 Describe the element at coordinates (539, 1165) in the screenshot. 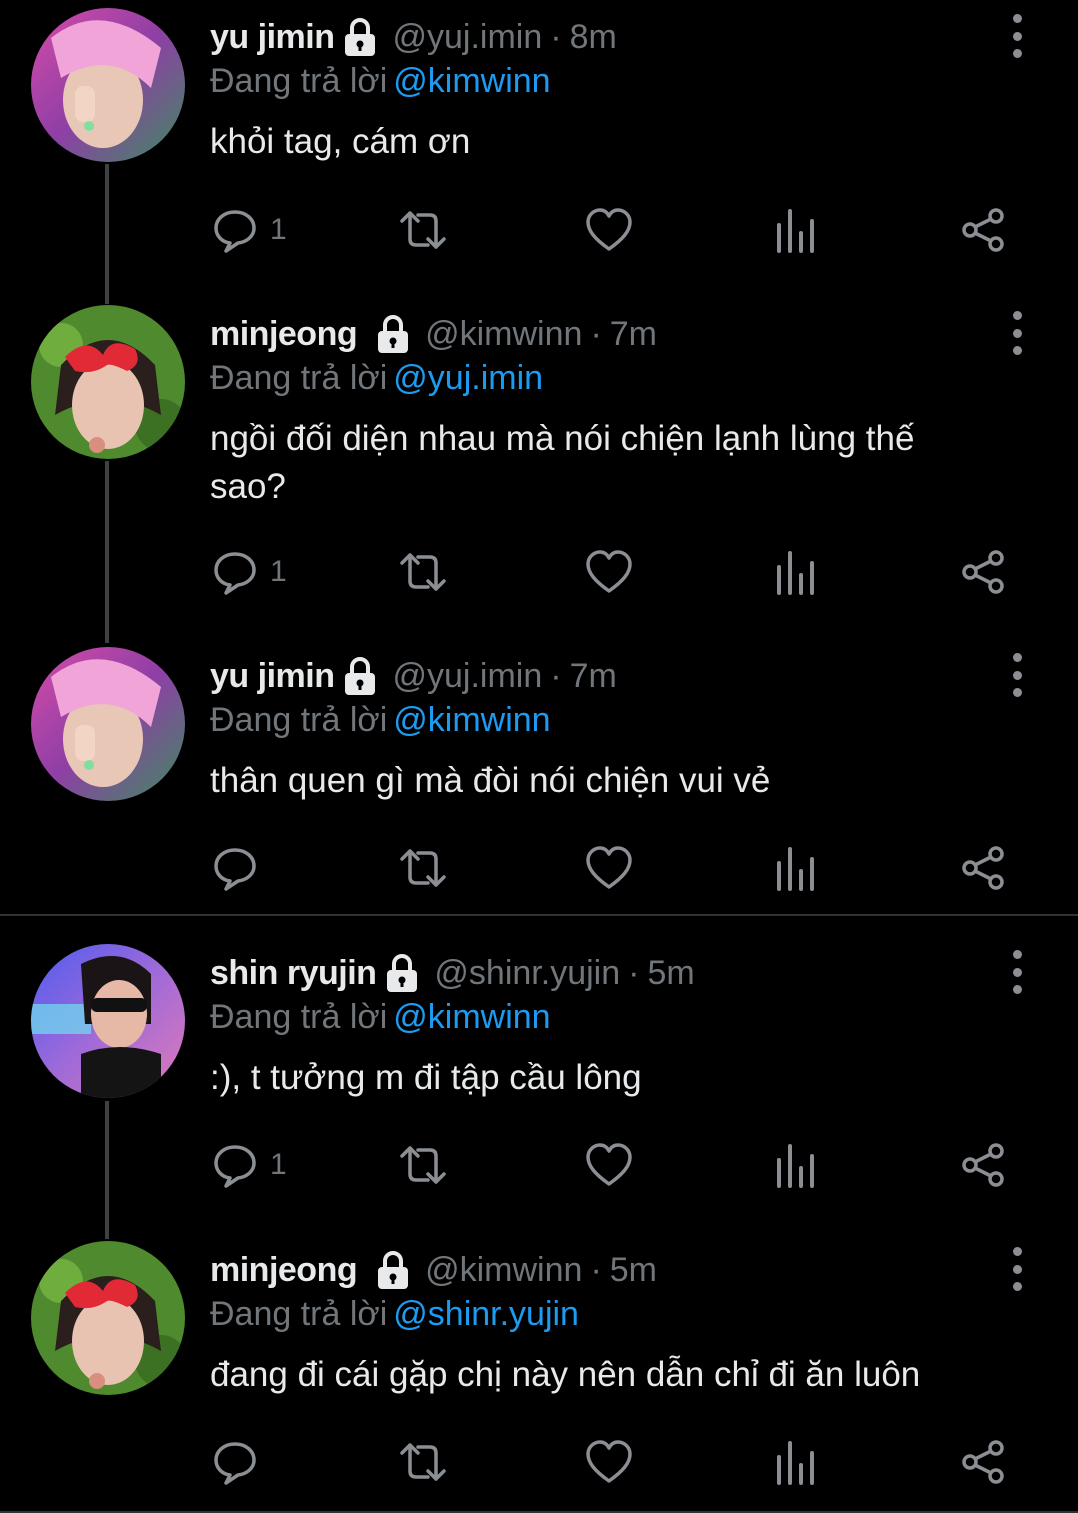

I see `action-bar: 1` at that location.